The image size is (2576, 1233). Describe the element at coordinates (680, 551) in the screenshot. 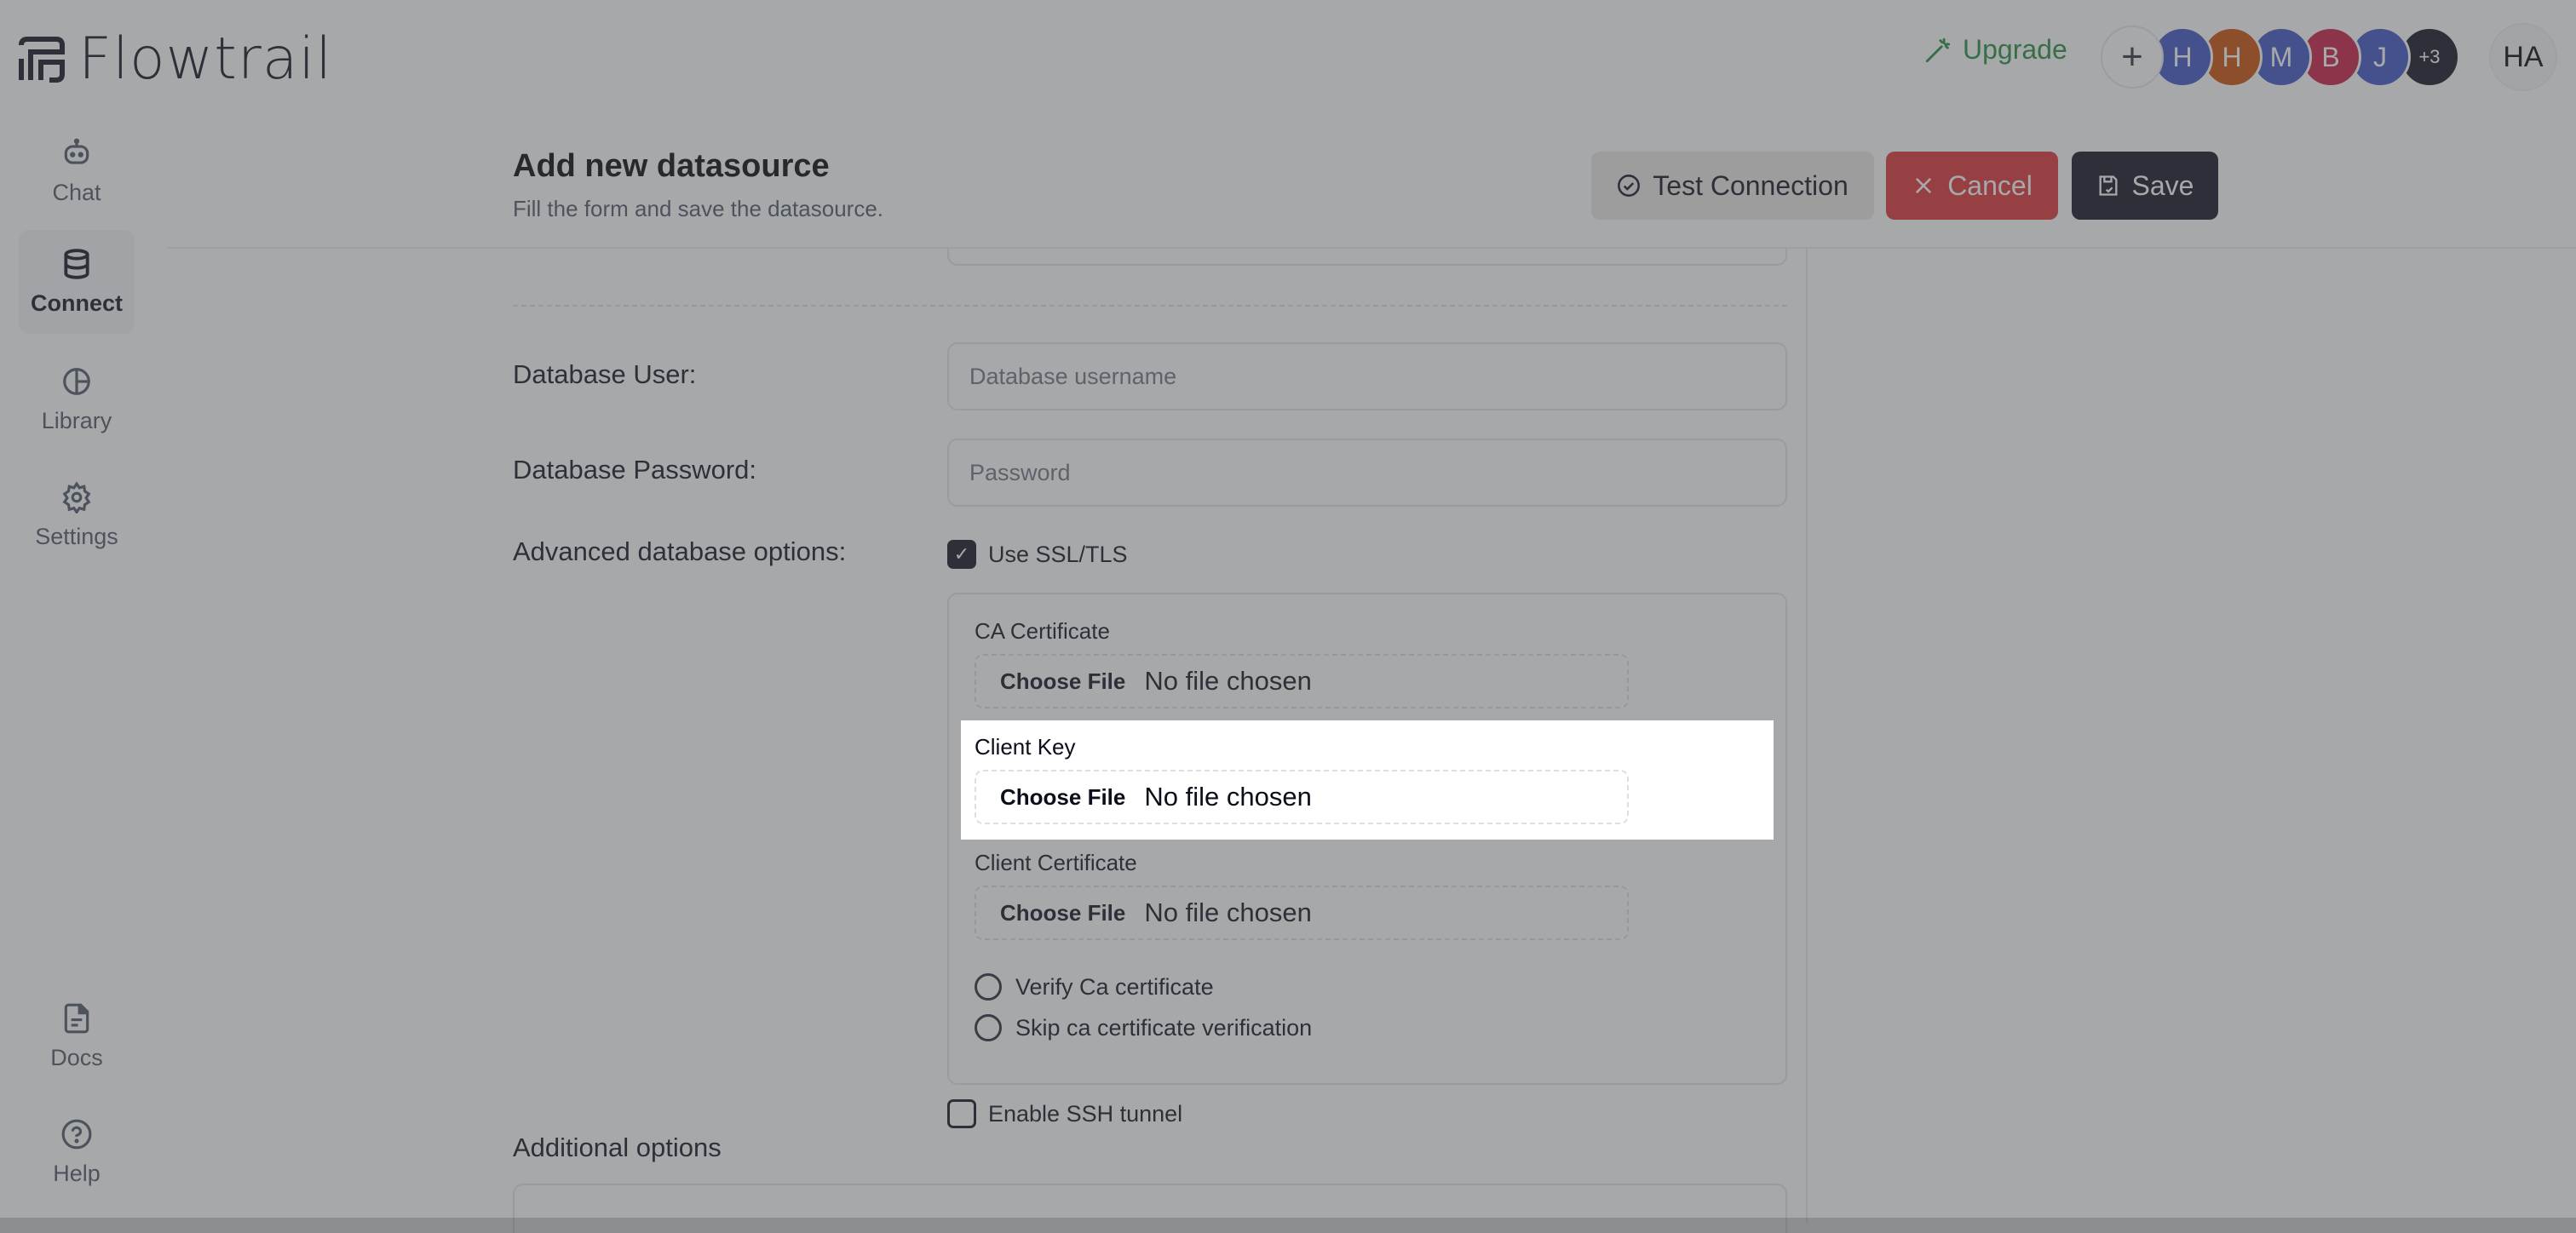

I see `advanced-options-label: Advanced database options:` at that location.